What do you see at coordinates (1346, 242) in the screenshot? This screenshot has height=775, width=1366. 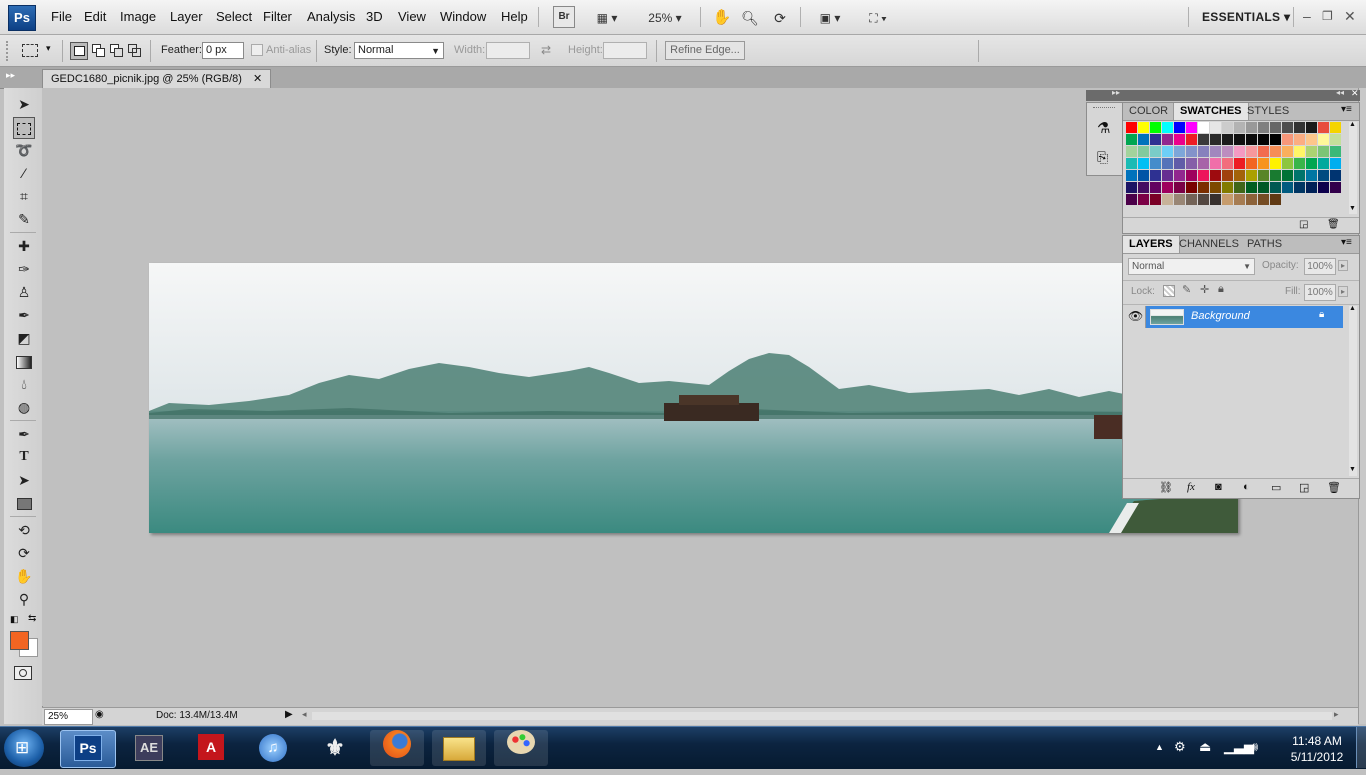 I see `panel-menu-icon: ▾≡` at bounding box center [1346, 242].